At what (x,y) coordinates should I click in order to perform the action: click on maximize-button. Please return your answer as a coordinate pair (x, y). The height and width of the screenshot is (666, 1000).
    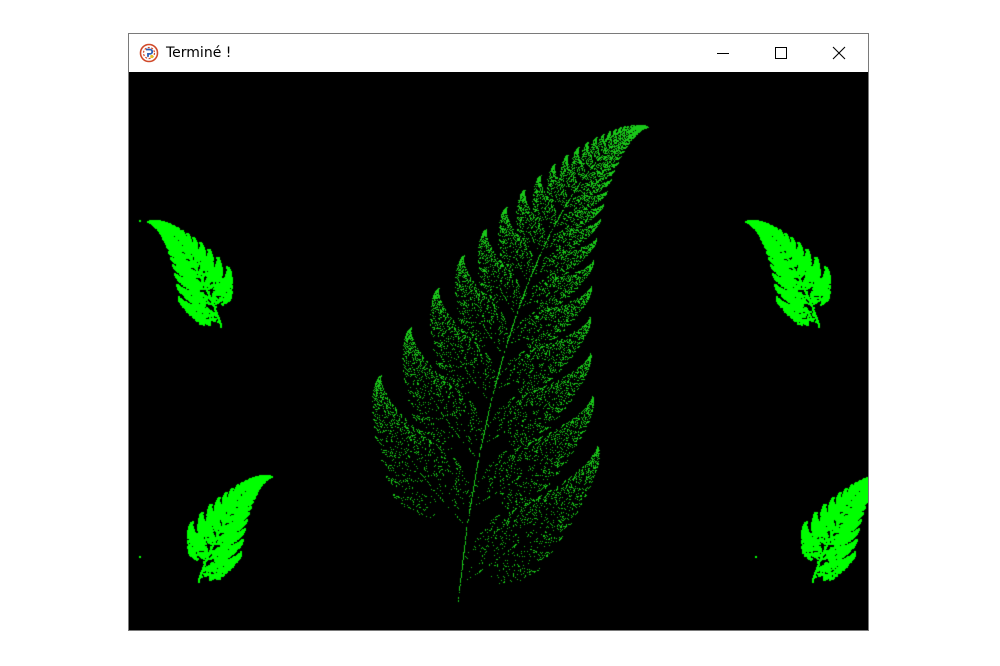
    Looking at the image, I should click on (781, 53).